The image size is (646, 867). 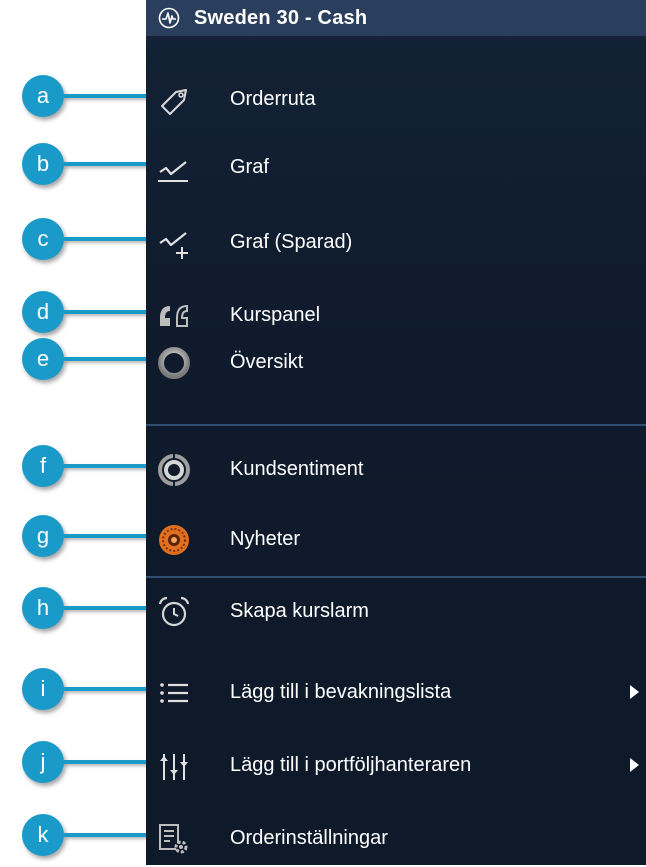 I want to click on menu-item-label: Kurspanel, so click(x=275, y=315).